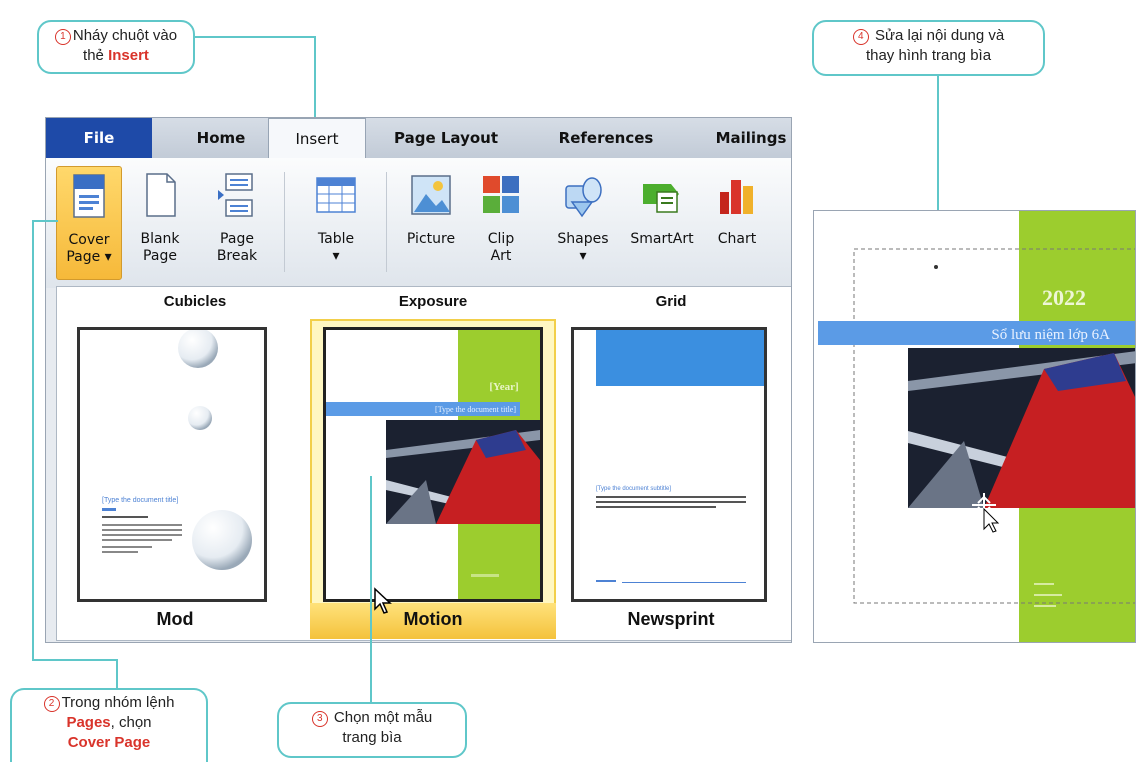  I want to click on tab-references: References, so click(606, 138).